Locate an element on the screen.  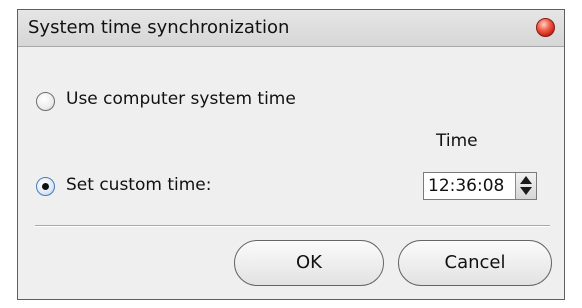
dialog-titlebar: System time synchronization is located at coordinates (291, 28).